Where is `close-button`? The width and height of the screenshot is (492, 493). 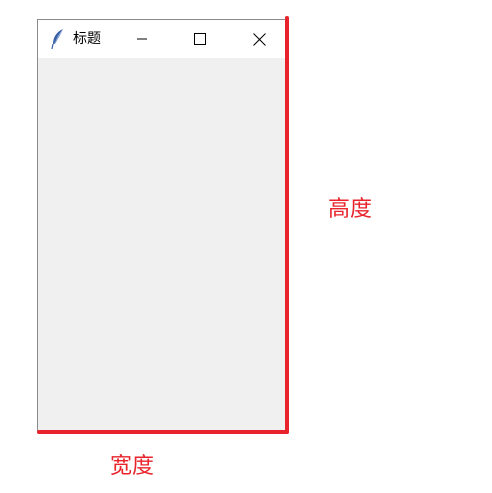
close-button is located at coordinates (259, 39).